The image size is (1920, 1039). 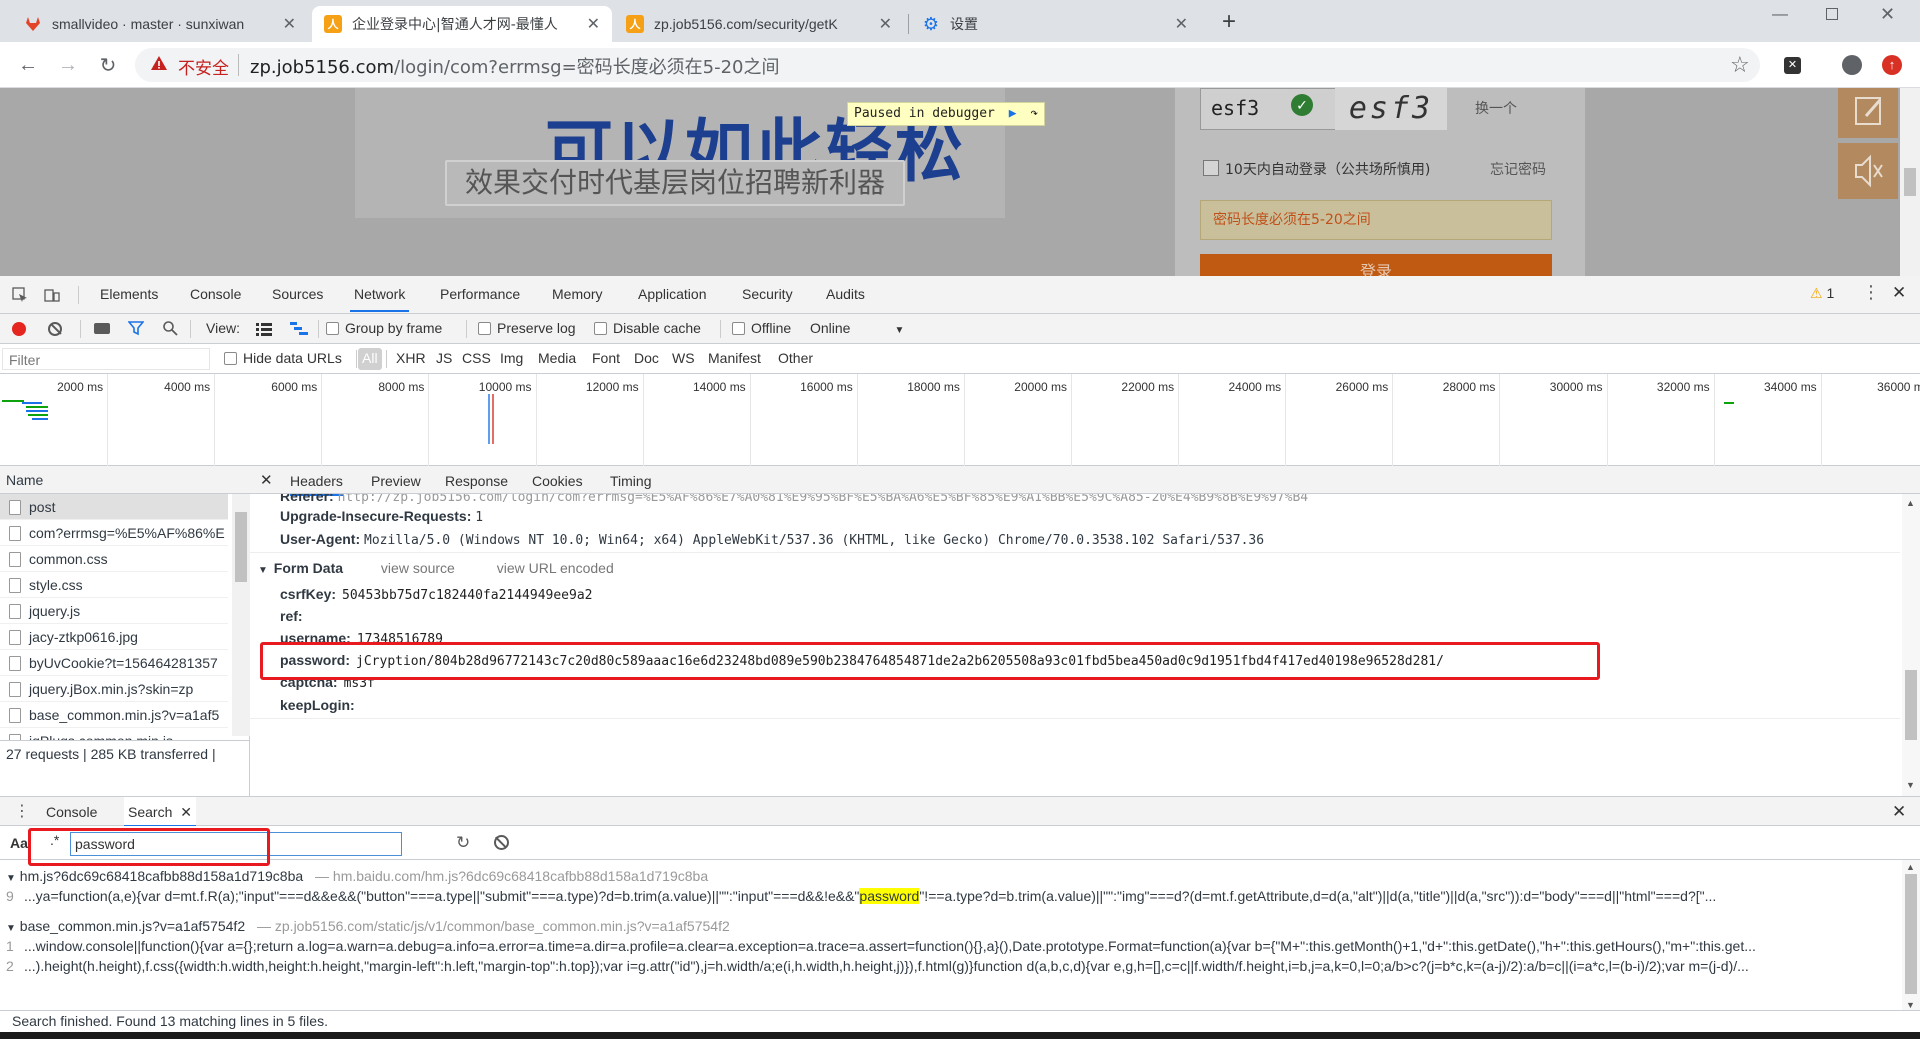 I want to click on tab-timing: Timing, so click(x=631, y=481).